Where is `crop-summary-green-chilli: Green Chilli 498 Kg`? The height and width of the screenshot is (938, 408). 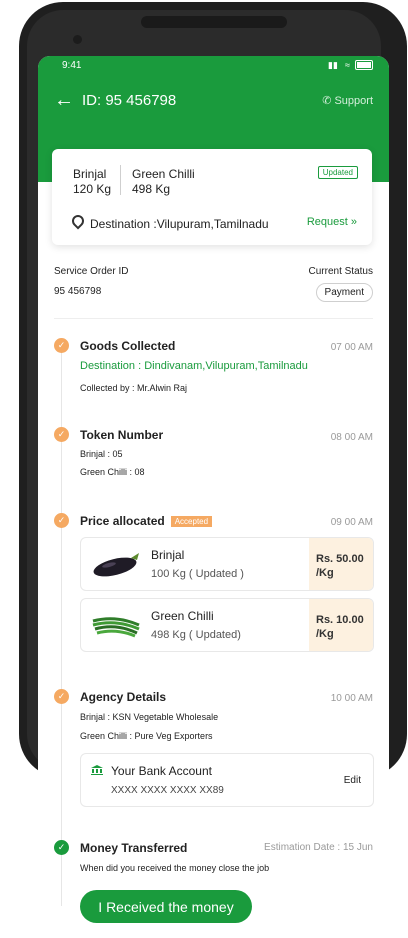 crop-summary-green-chilli: Green Chilli 498 Kg is located at coordinates (163, 182).